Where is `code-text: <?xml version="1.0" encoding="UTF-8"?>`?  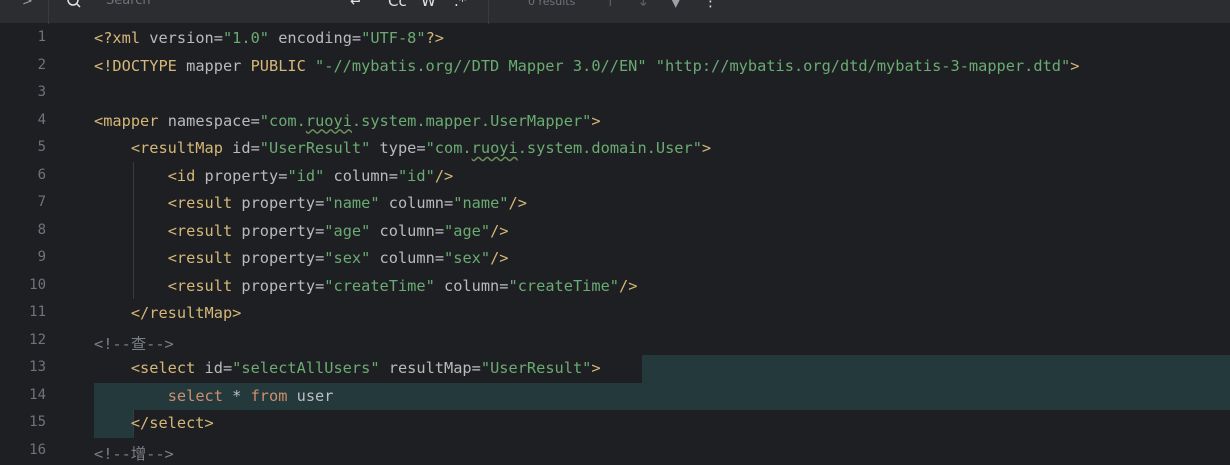
code-text: <?xml version="1.0" encoding="UTF-8"?> is located at coordinates (269, 38).